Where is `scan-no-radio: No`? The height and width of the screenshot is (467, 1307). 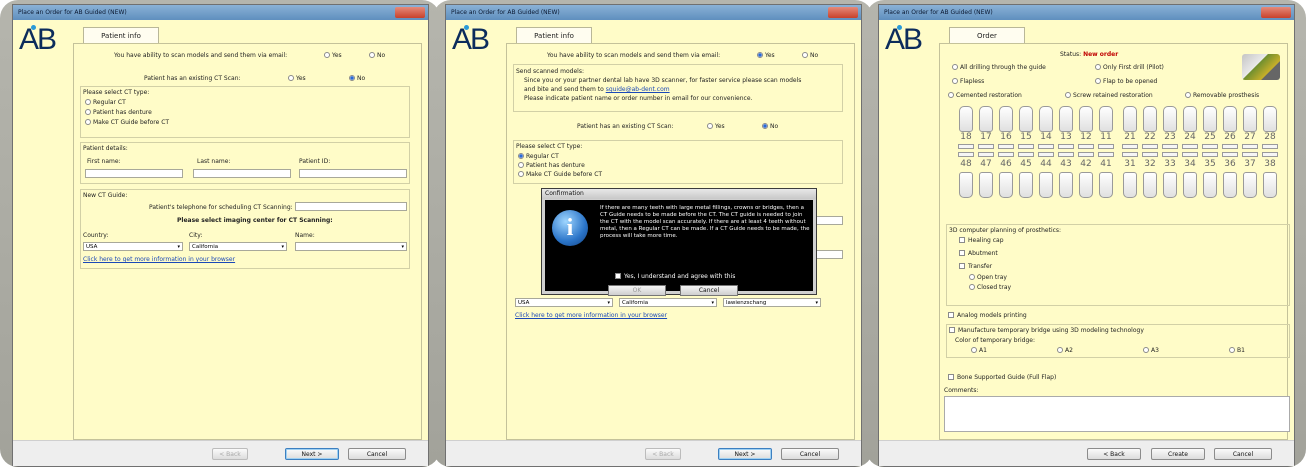 scan-no-radio: No is located at coordinates (810, 55).